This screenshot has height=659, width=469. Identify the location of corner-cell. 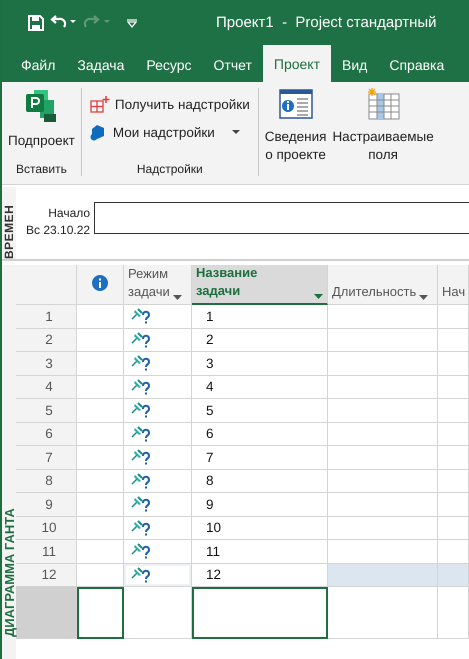
(46, 285).